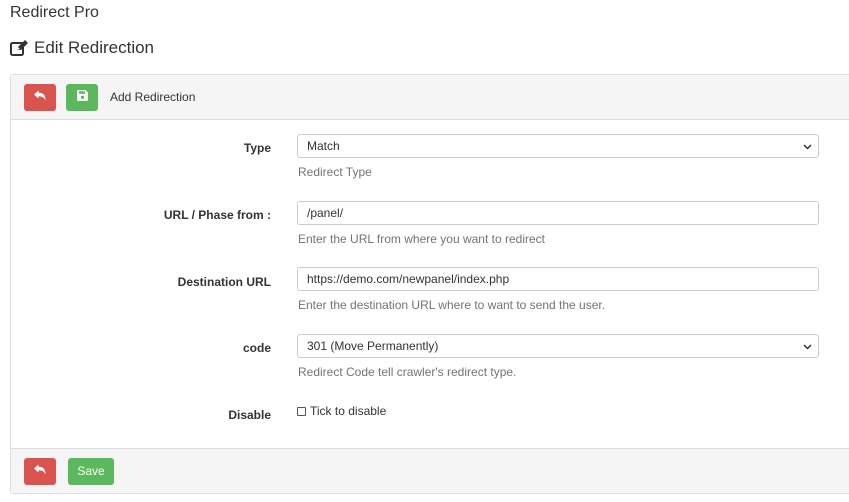 The image size is (849, 502). I want to click on type-label: Type, so click(257, 148).